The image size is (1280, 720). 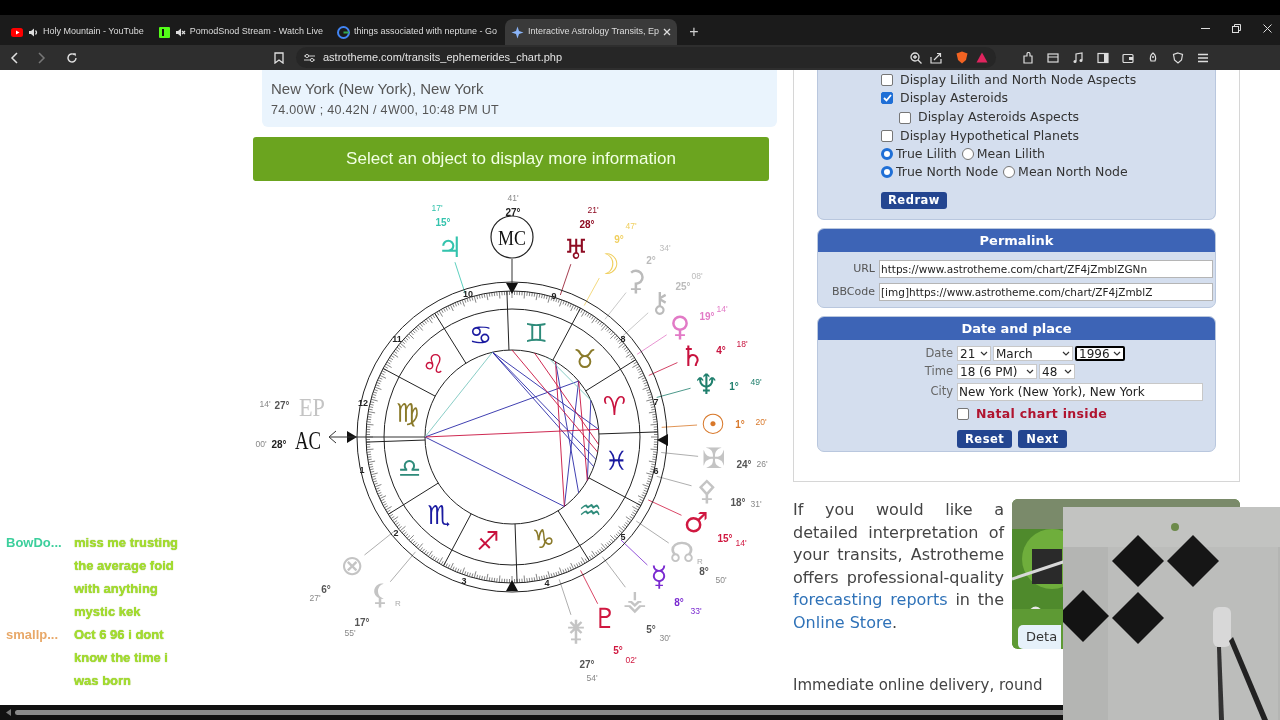 I want to click on minute-label: 20', so click(x=761, y=422).